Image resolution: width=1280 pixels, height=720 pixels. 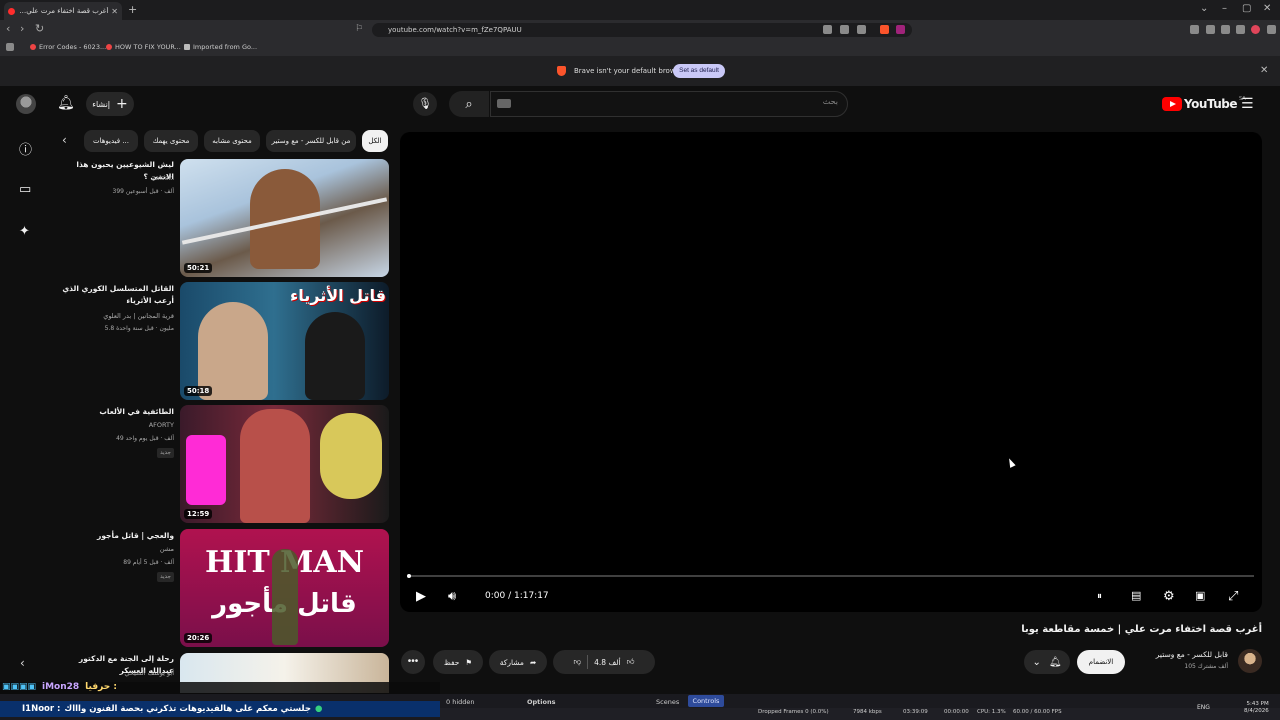 I want to click on vpn-icon, so click(x=1240, y=29).